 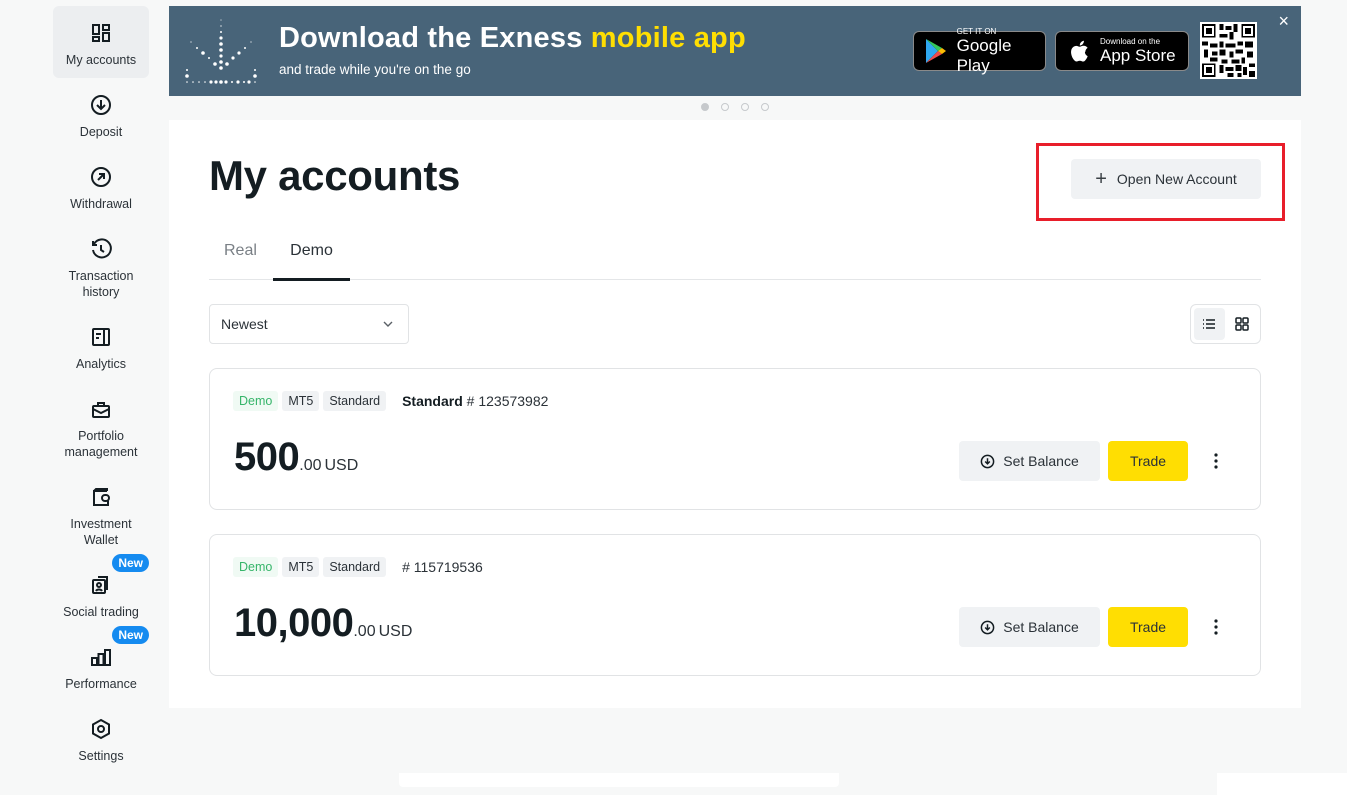 I want to click on sidebar-item-social-trading: New Social trading, so click(x=101, y=592).